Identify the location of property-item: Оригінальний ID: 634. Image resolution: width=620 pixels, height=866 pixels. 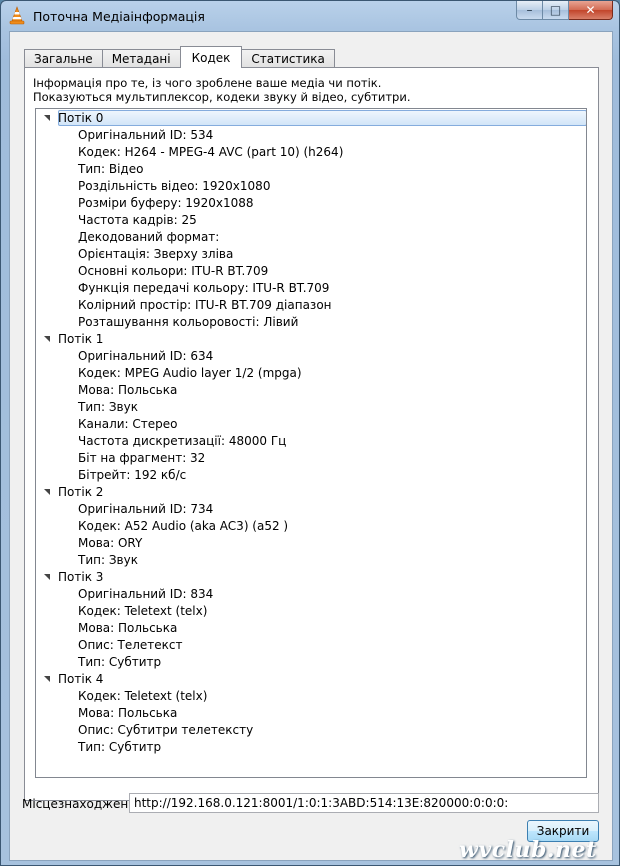
(145, 356).